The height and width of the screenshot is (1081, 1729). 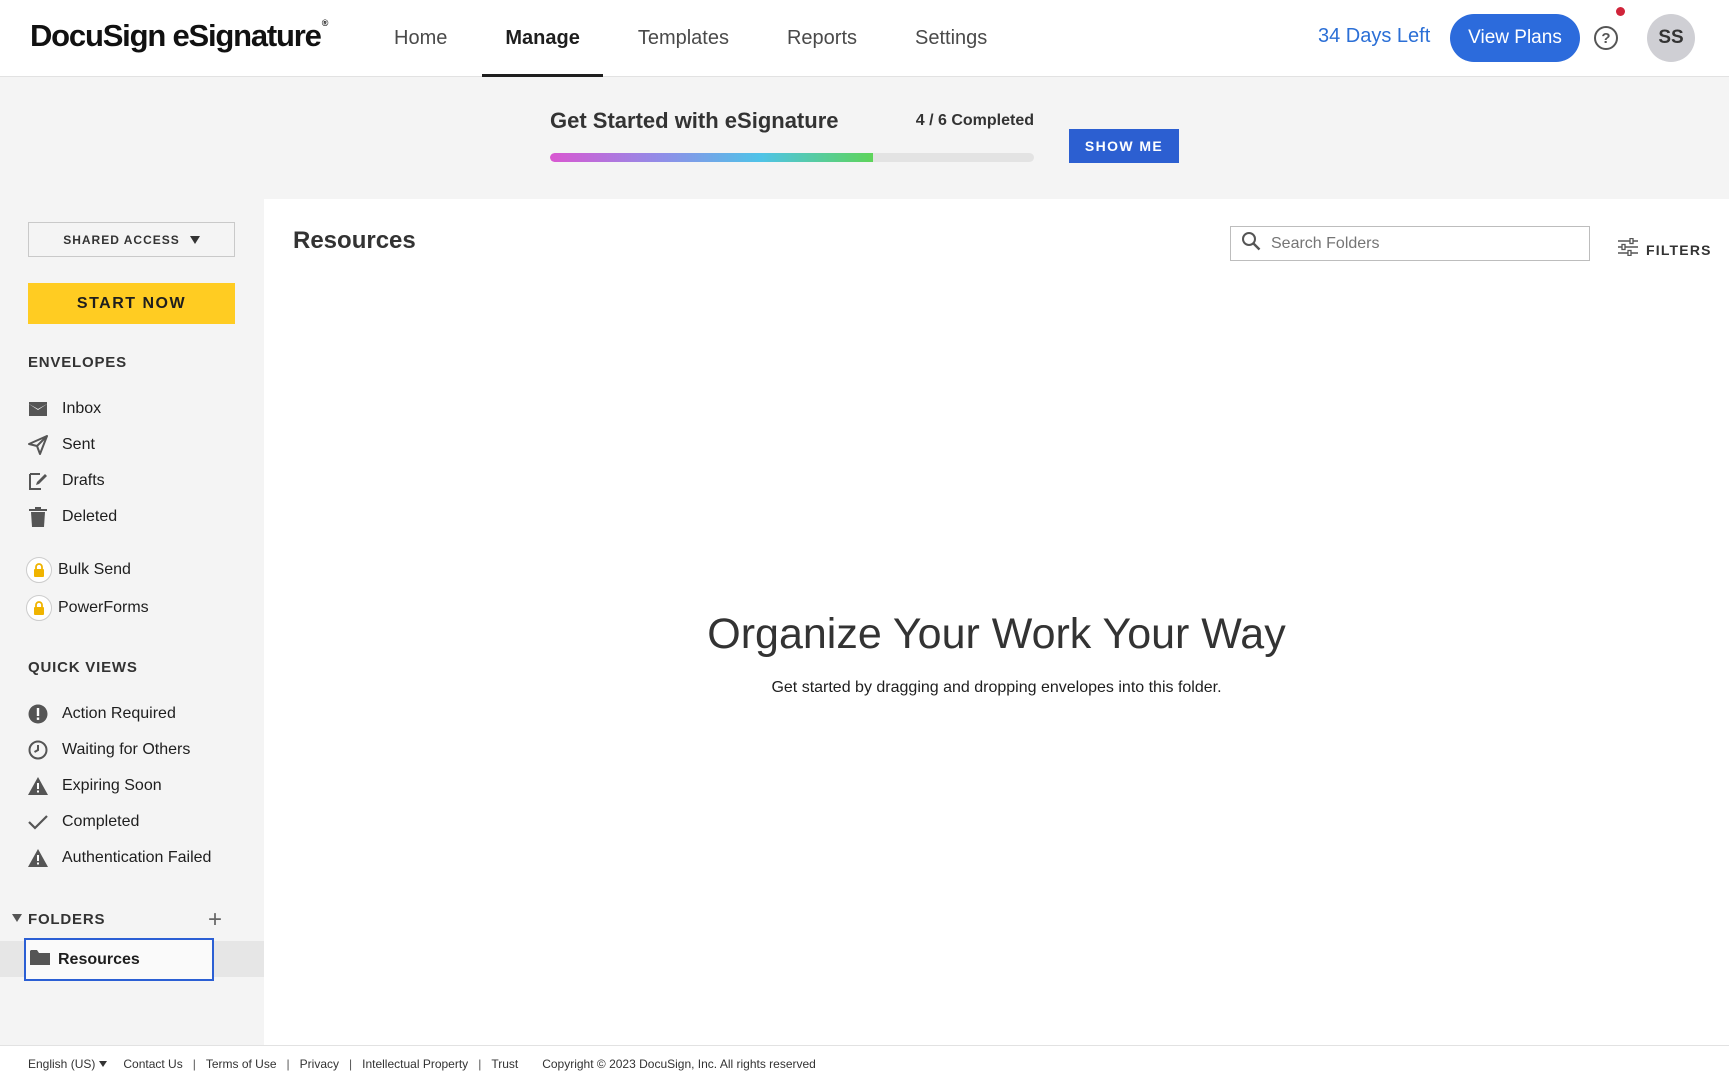 I want to click on paper-plane-icon, so click(x=38, y=445).